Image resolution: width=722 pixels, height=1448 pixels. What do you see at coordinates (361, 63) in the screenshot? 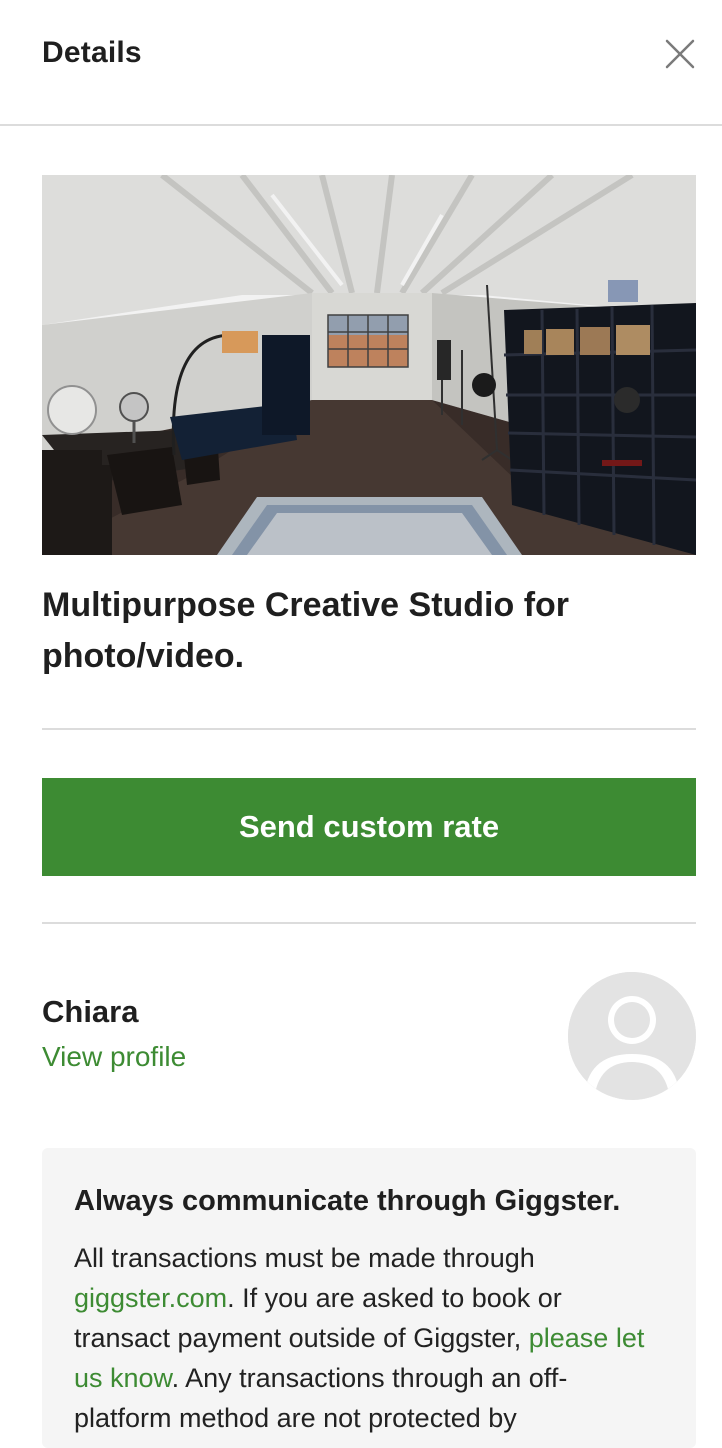
I see `details-header: Details` at bounding box center [361, 63].